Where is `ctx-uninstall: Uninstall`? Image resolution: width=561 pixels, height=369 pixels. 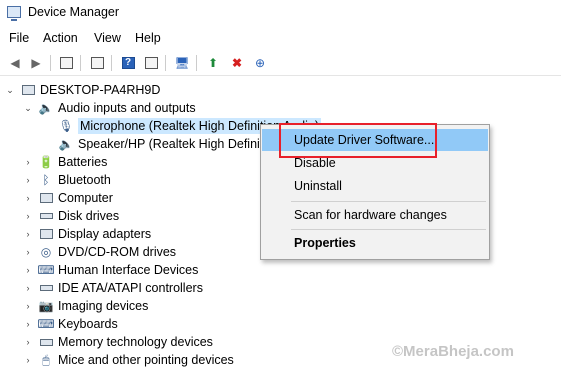 ctx-uninstall: Uninstall is located at coordinates (375, 186).